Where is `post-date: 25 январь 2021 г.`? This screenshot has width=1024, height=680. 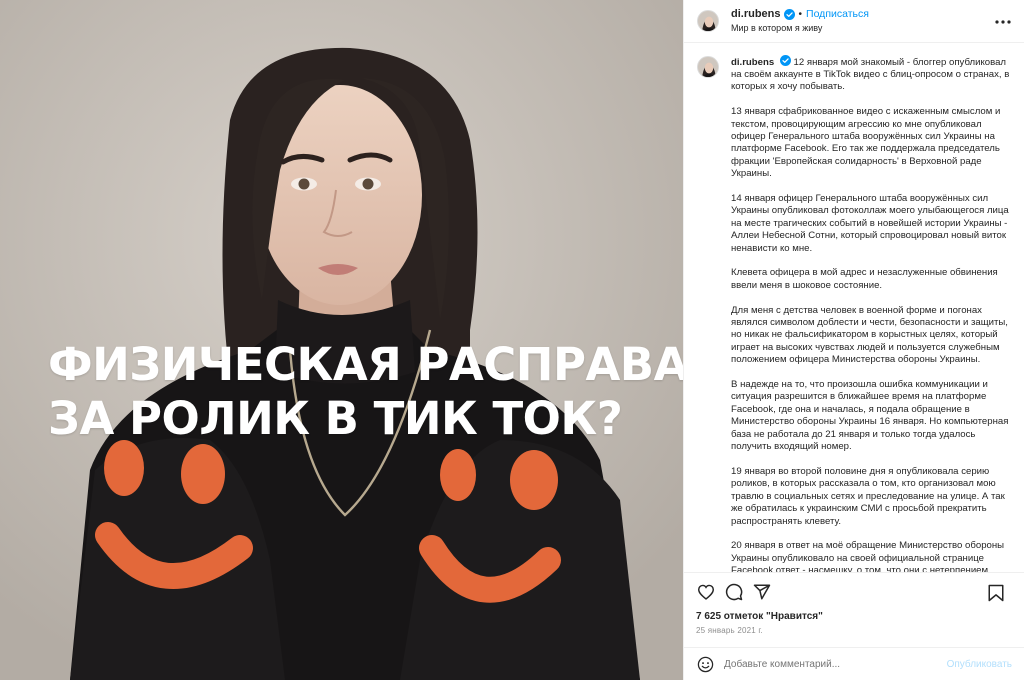 post-date: 25 январь 2021 г. is located at coordinates (854, 630).